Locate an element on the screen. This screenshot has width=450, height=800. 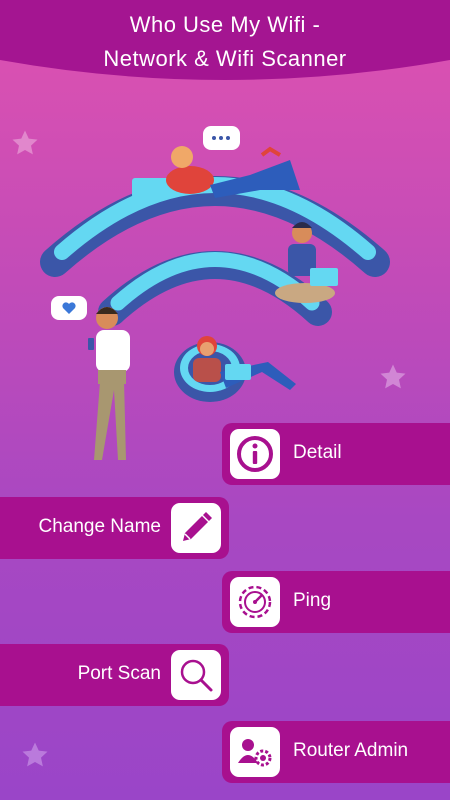
router-admin-label: Router Admin is located at coordinates (351, 750).